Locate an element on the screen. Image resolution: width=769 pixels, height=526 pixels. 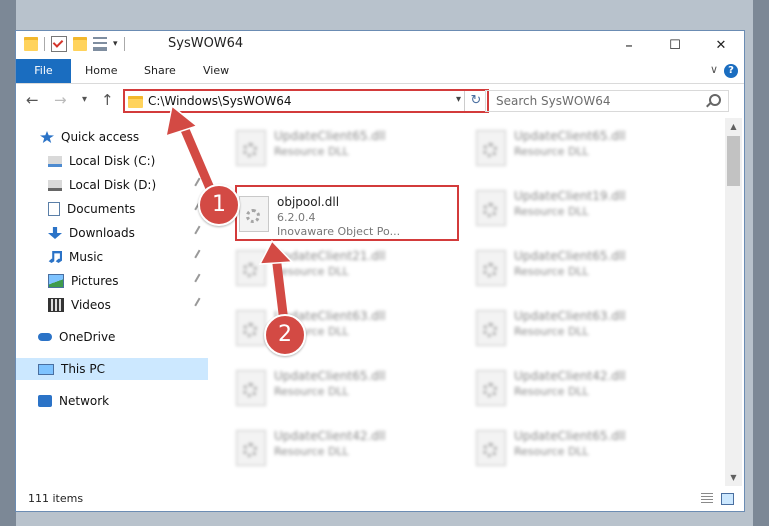
sidebar-item-label: Videos is located at coordinates (91, 305).